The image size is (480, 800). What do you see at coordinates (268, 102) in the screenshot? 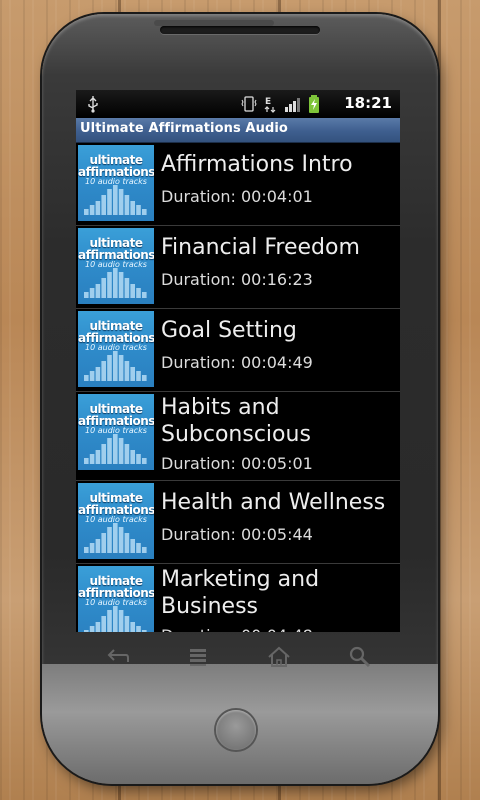
I see `svg-text: E` at bounding box center [268, 102].